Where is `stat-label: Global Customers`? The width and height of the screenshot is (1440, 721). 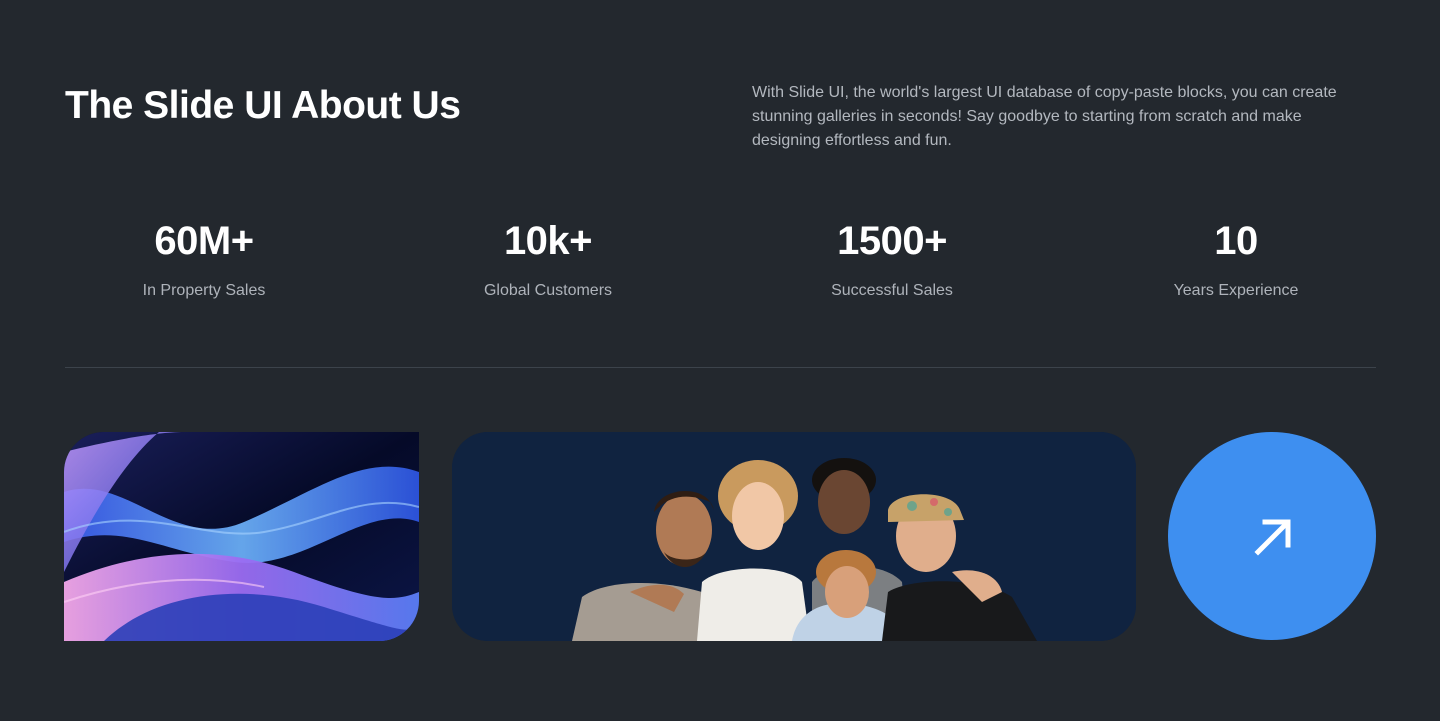 stat-label: Global Customers is located at coordinates (548, 290).